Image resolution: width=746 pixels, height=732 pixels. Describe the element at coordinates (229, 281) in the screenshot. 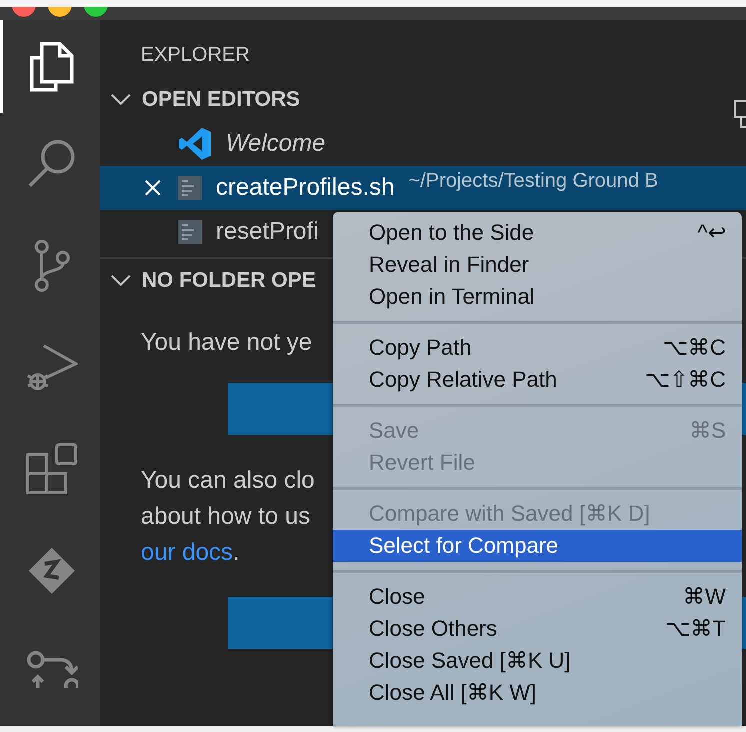

I see `section-title: NO FOLDER OPE` at that location.